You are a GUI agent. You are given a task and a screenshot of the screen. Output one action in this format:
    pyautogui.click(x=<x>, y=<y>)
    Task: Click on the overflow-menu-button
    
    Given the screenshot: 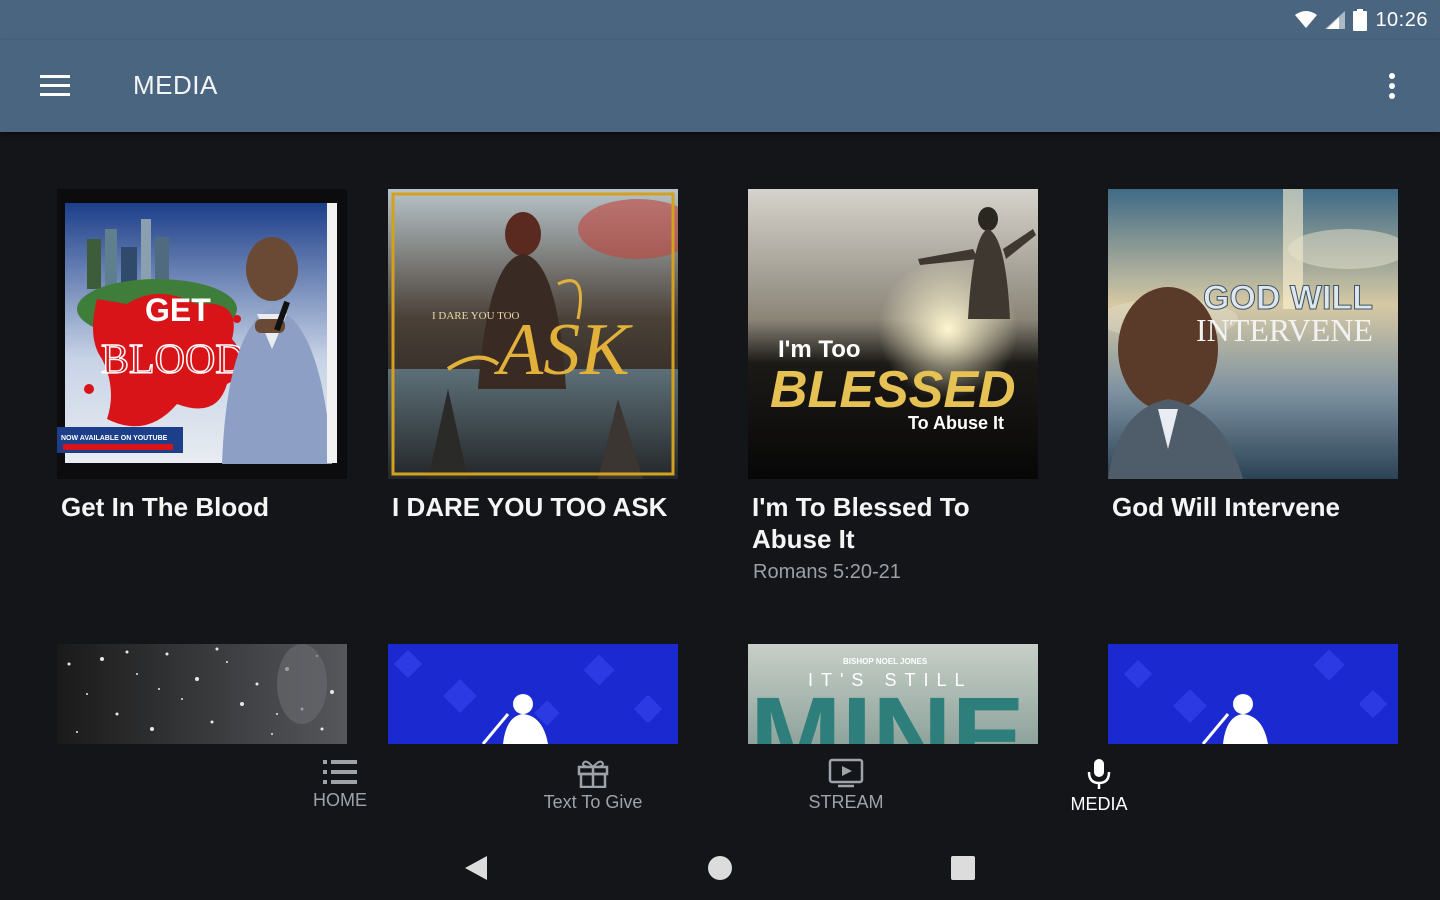 What is the action you would take?
    pyautogui.click(x=1392, y=86)
    